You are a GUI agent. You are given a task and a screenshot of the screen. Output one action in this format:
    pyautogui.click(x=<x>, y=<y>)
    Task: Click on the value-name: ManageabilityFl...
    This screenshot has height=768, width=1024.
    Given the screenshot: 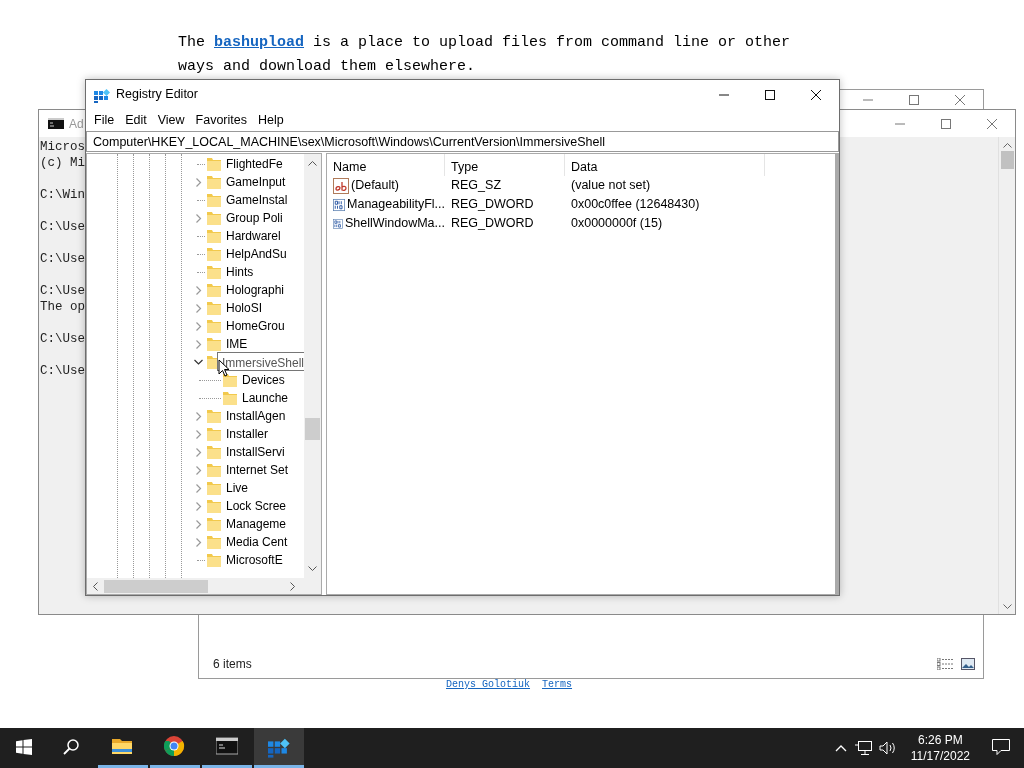 What is the action you would take?
    pyautogui.click(x=396, y=204)
    